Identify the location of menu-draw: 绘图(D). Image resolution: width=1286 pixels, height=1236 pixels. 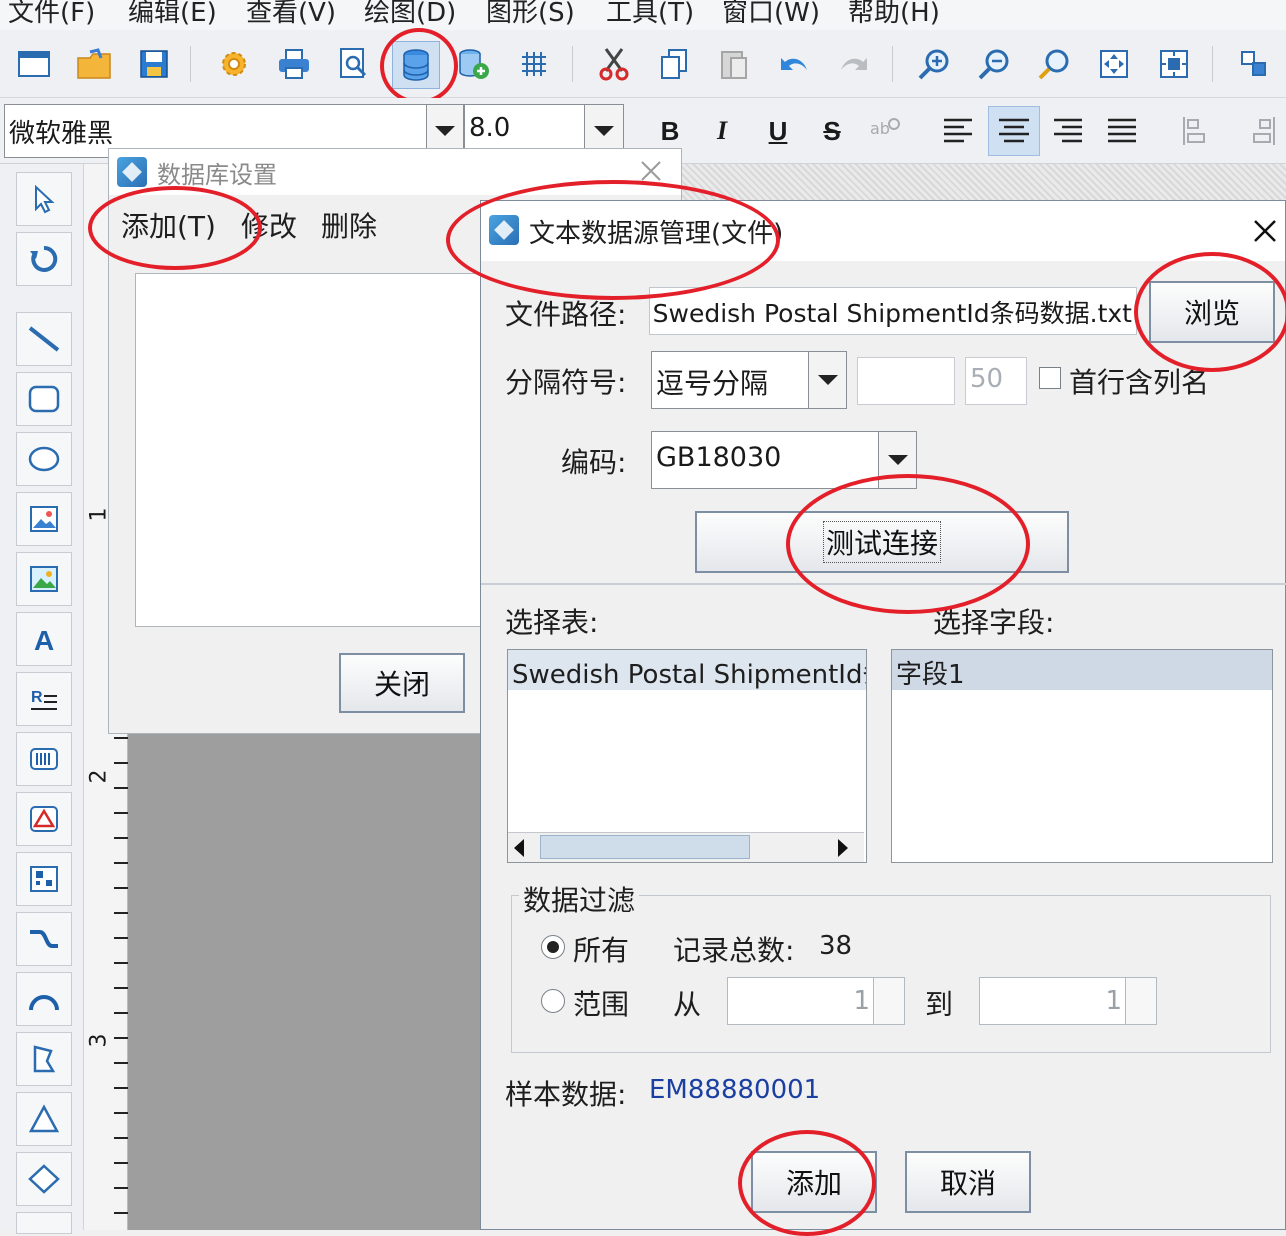
(410, 14).